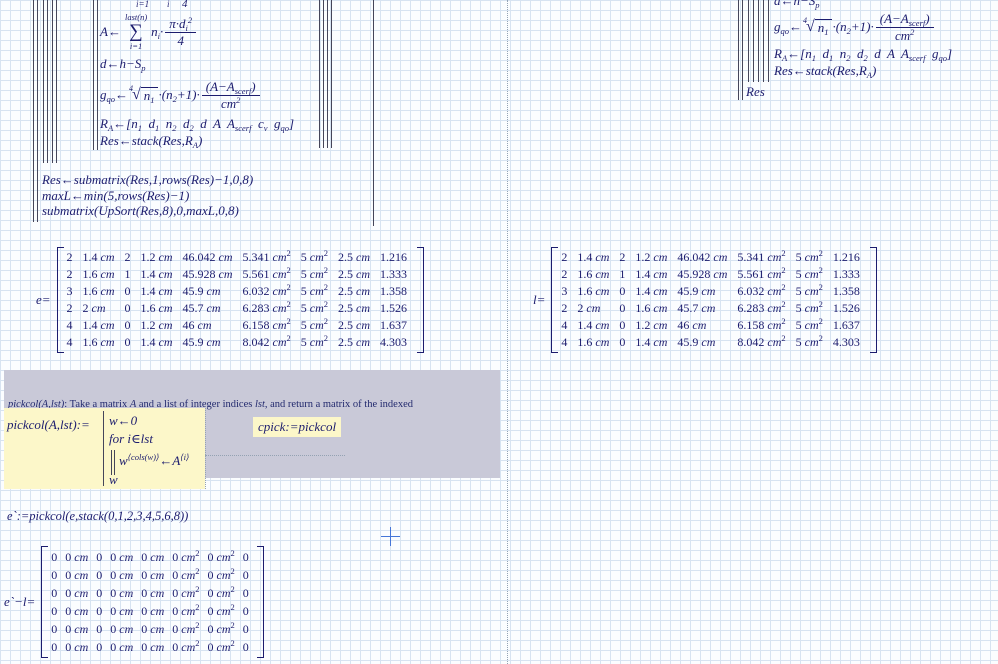  I want to click on pickcol-lhs: pickcol(A,lst):=, so click(48, 424).